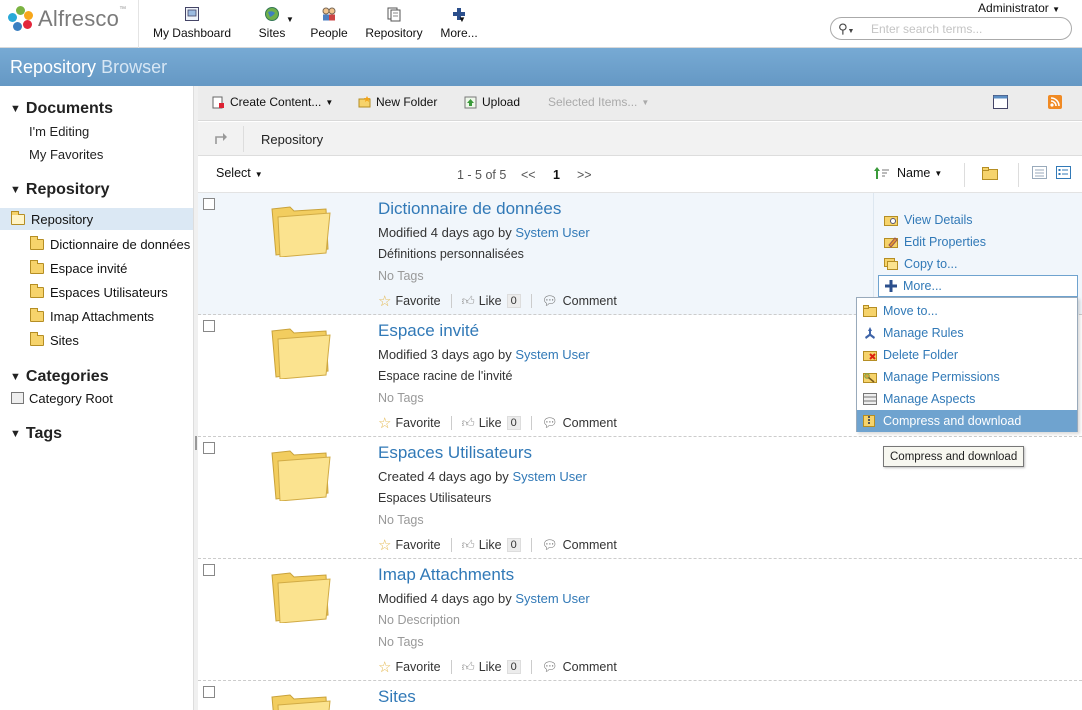 The image size is (1082, 710). I want to click on table-row: Sites, so click(640, 695).